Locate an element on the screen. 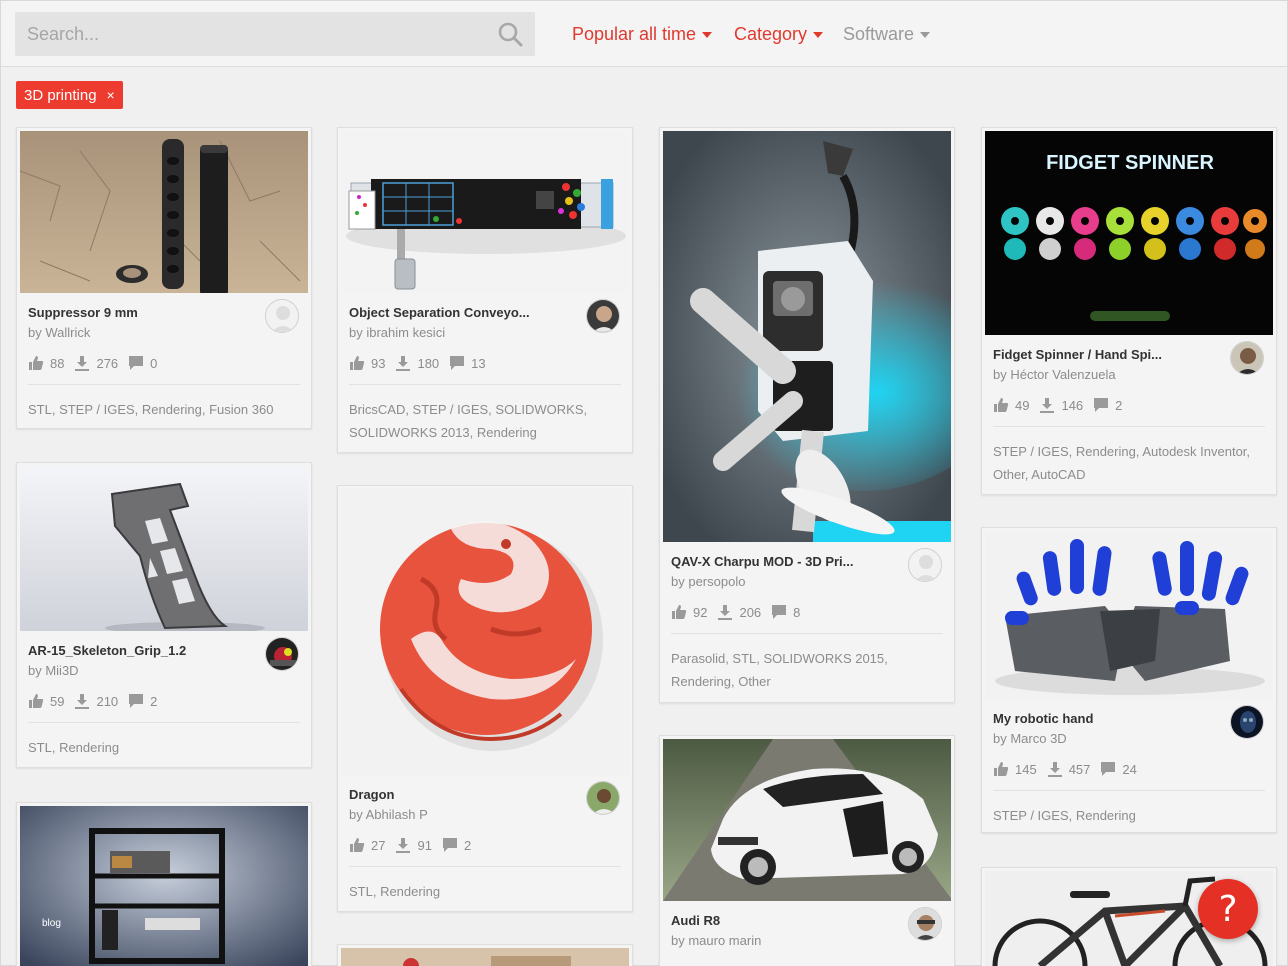  popular-filter: Popular all time is located at coordinates (642, 34).